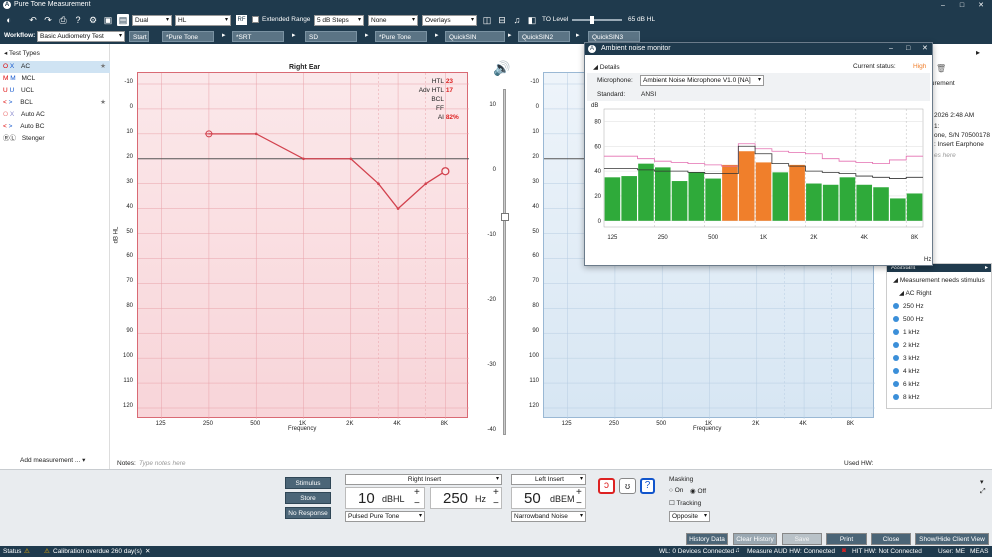  Describe the element at coordinates (579, 503) in the screenshot. I see `left-level-down-icon: −` at that location.